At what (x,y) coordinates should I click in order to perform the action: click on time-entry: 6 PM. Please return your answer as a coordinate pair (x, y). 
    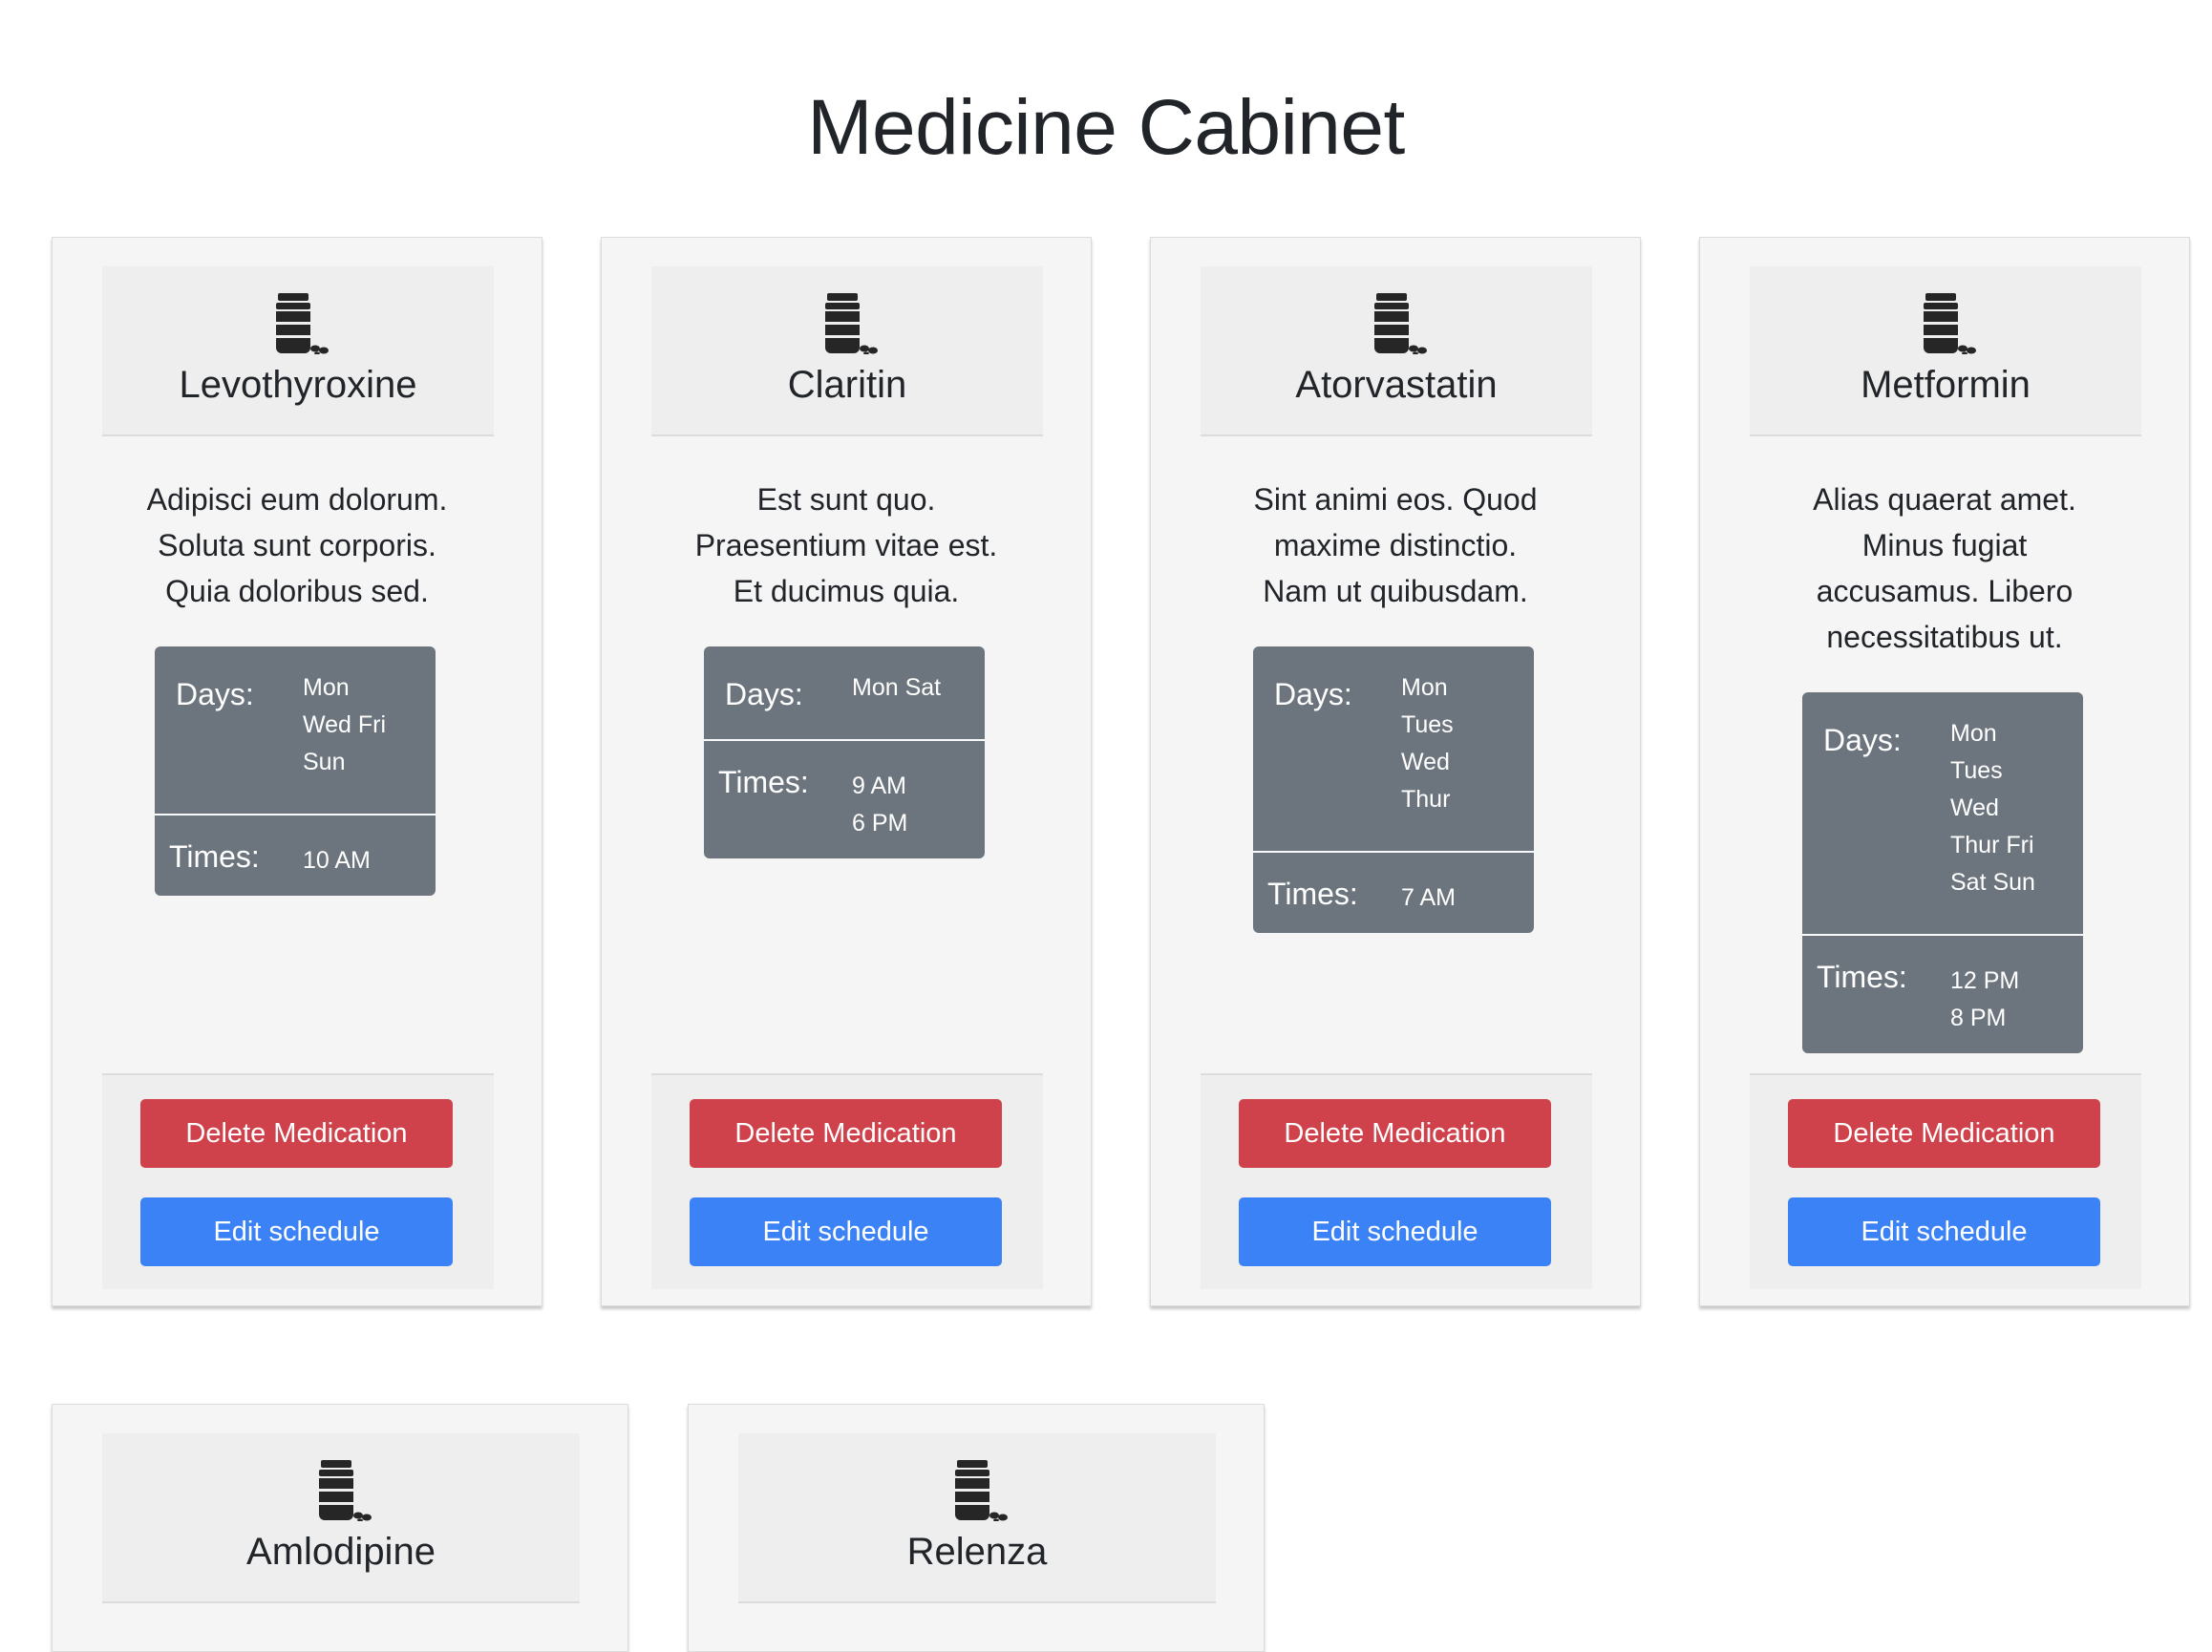
    Looking at the image, I should click on (880, 823).